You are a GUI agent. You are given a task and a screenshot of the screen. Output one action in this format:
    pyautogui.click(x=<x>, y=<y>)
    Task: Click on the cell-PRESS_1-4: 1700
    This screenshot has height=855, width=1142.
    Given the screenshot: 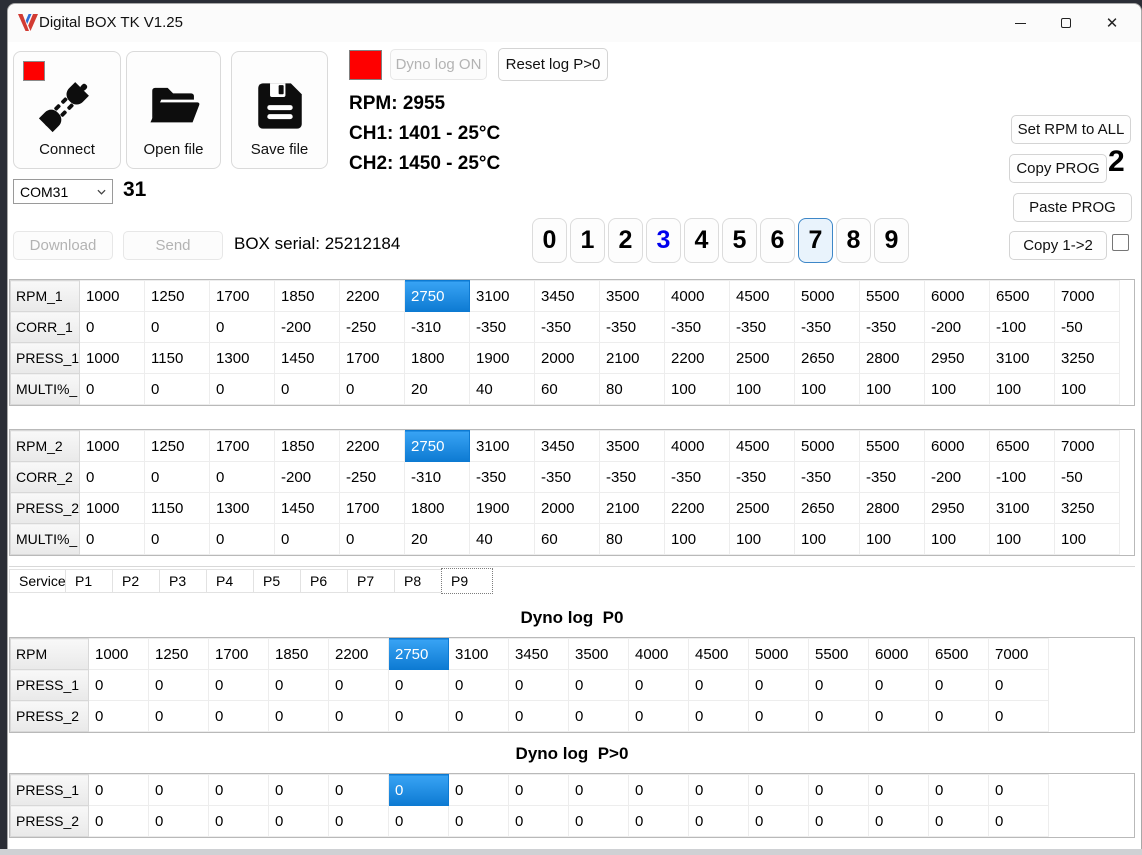 What is the action you would take?
    pyautogui.click(x=372, y=358)
    